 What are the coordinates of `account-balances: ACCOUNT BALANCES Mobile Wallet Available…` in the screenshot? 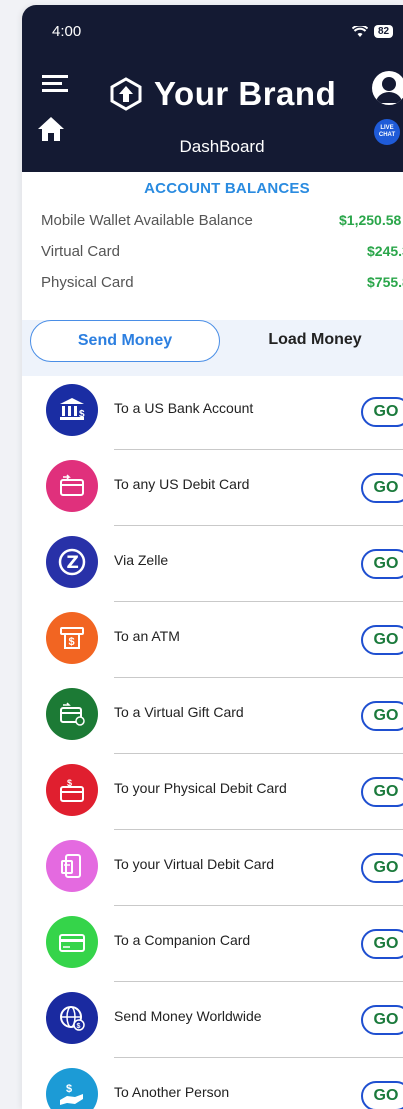 It's located at (212, 246).